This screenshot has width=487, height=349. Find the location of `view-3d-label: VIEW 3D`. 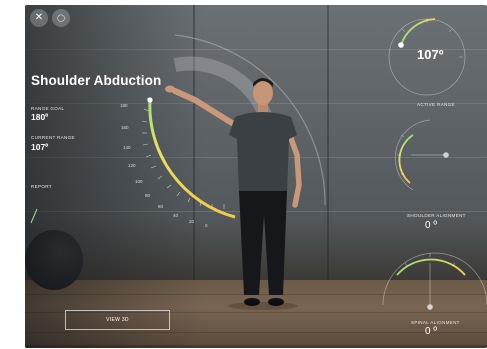

view-3d-label: VIEW 3D is located at coordinates (117, 320).